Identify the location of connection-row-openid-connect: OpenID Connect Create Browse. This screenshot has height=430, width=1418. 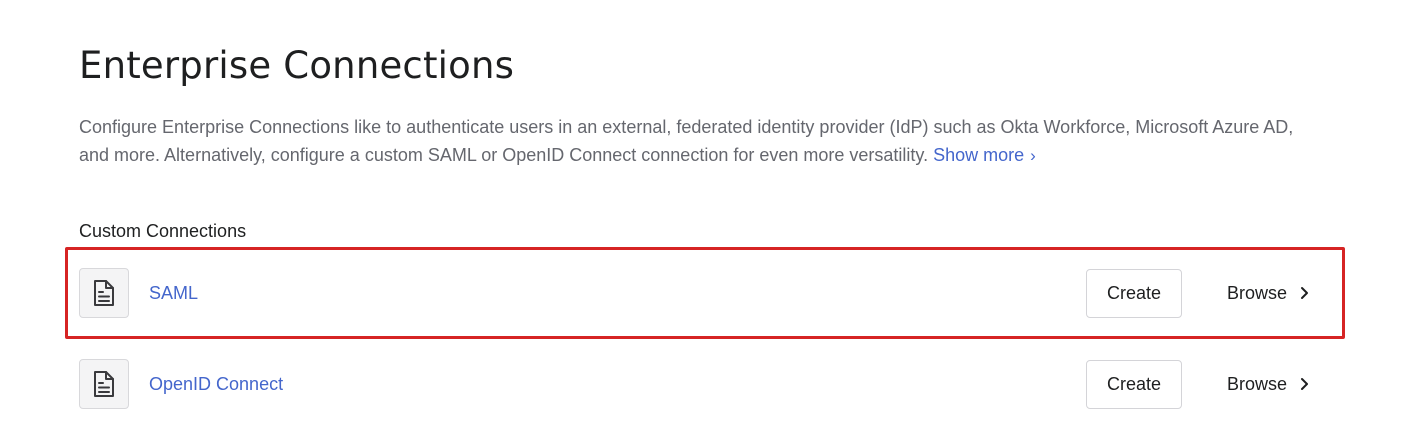
(697, 384).